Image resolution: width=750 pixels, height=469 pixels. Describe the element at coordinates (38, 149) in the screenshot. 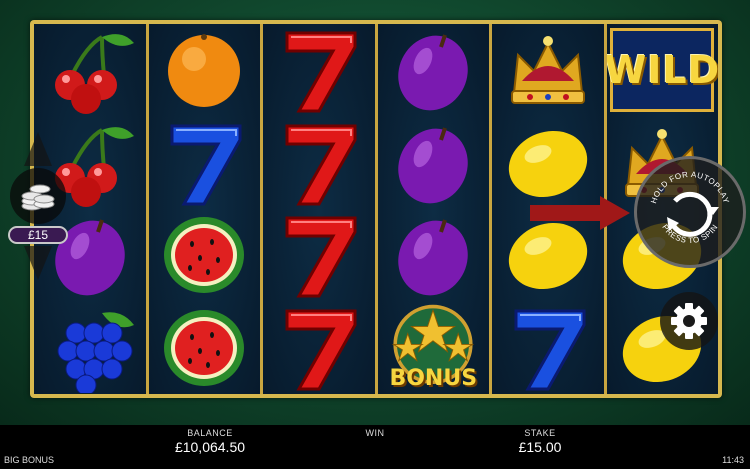

I see `stake-increase-button` at that location.